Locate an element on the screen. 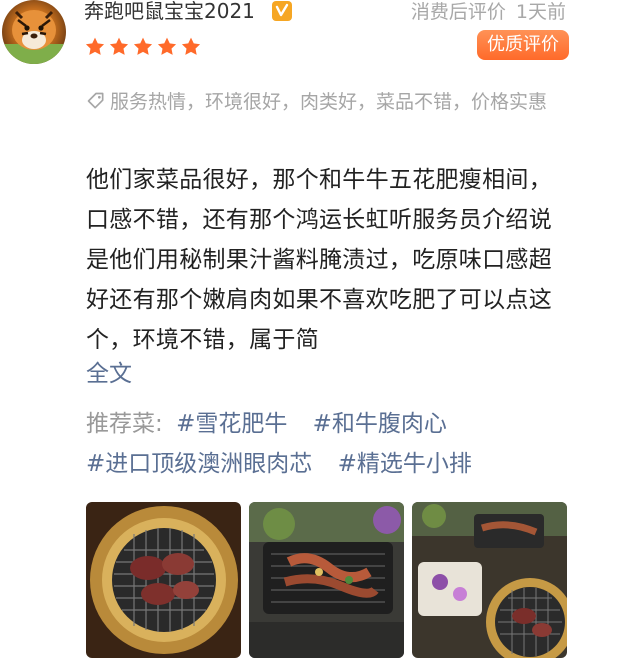 The image size is (618, 666). recommended-dish-link: #精选牛小排 is located at coordinates (405, 464).